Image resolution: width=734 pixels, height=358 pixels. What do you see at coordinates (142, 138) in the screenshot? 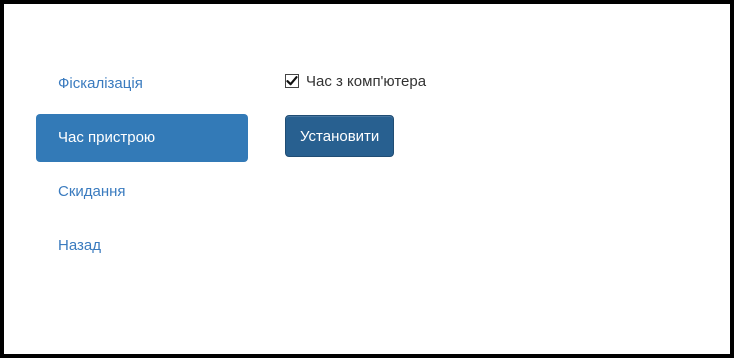
I see `sidebar-item-device-time: Час пристрою` at bounding box center [142, 138].